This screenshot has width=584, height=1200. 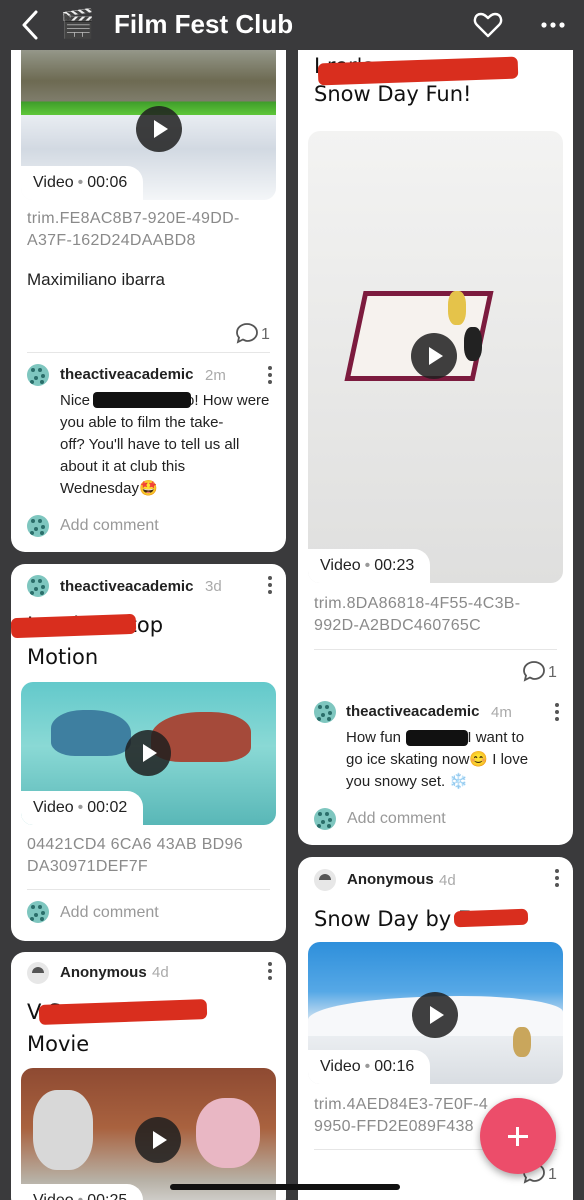 I want to click on heart-icon, so click(x=488, y=25).